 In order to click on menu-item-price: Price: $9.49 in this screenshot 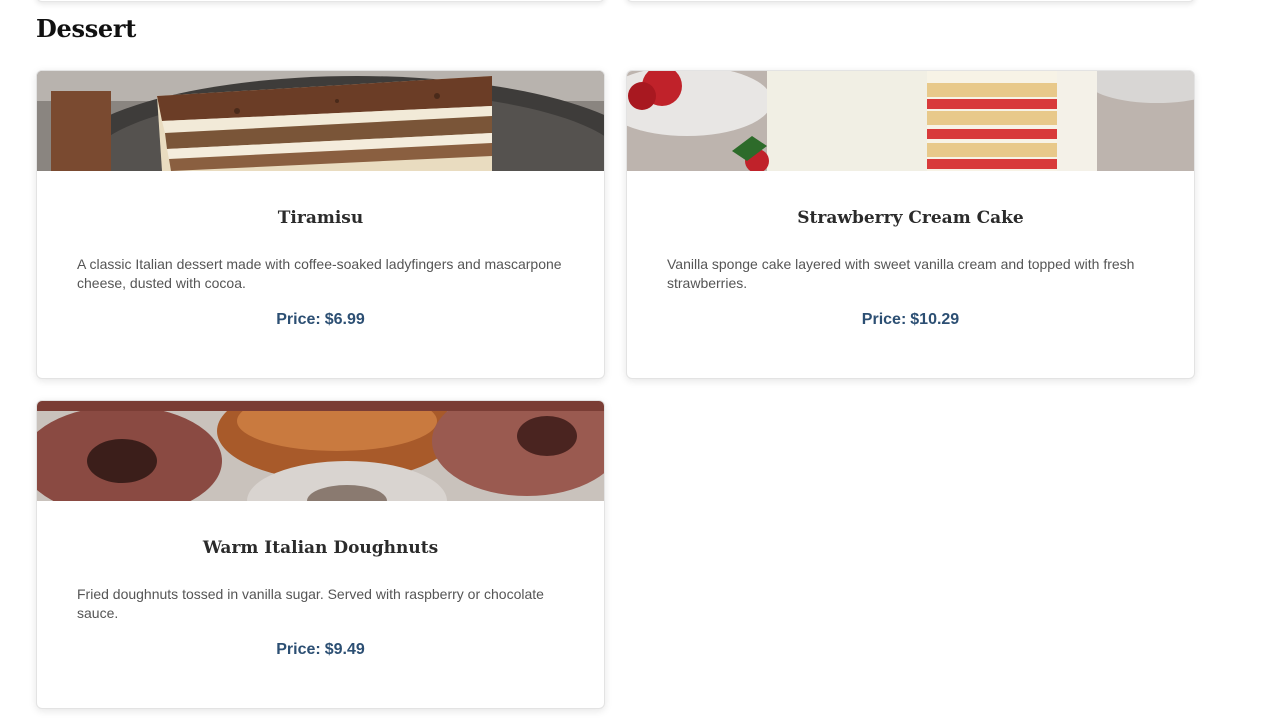, I will do `click(320, 650)`.